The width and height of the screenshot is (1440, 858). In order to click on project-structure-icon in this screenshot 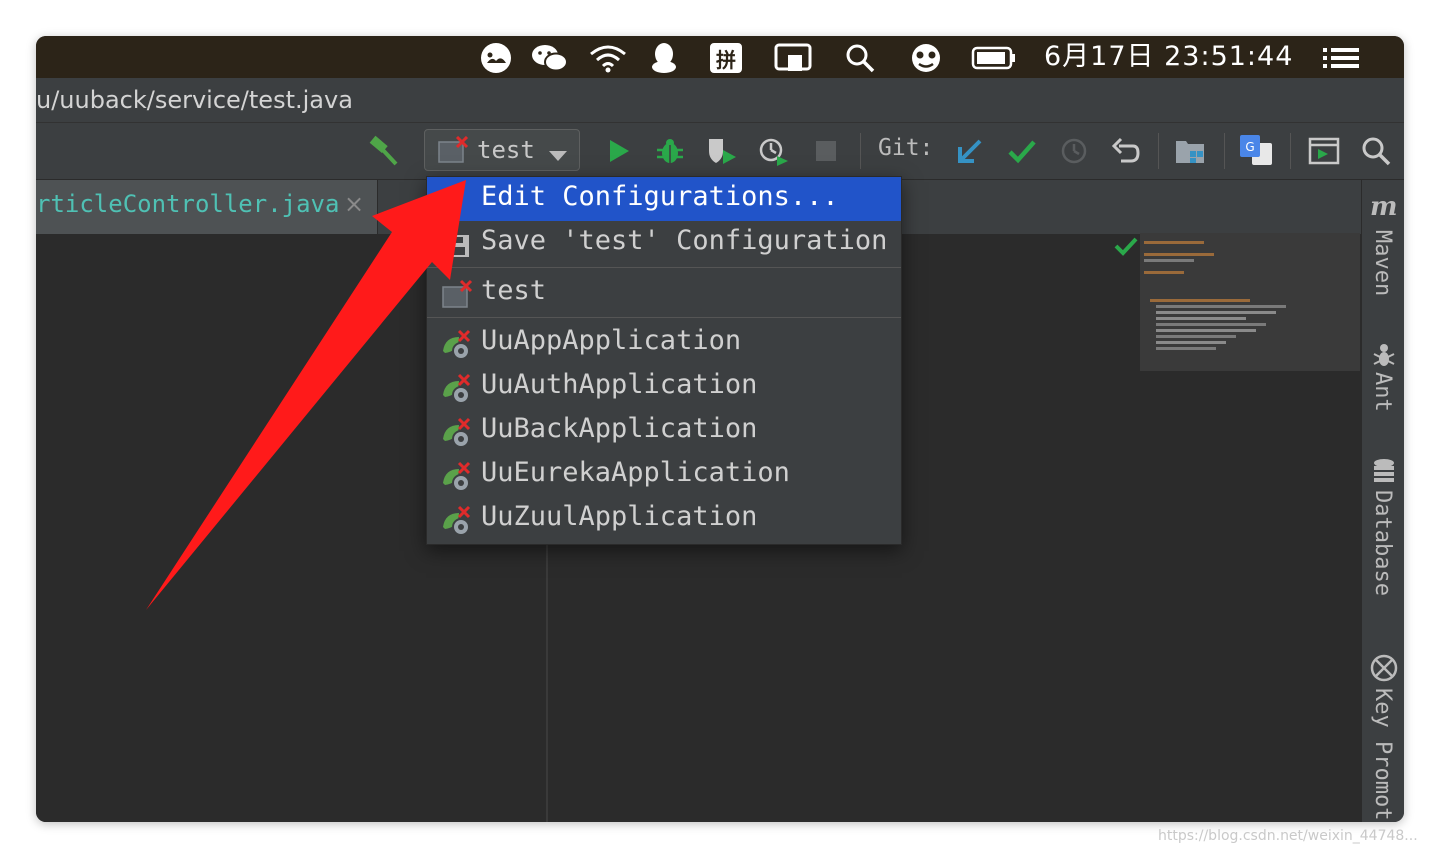, I will do `click(1190, 151)`.